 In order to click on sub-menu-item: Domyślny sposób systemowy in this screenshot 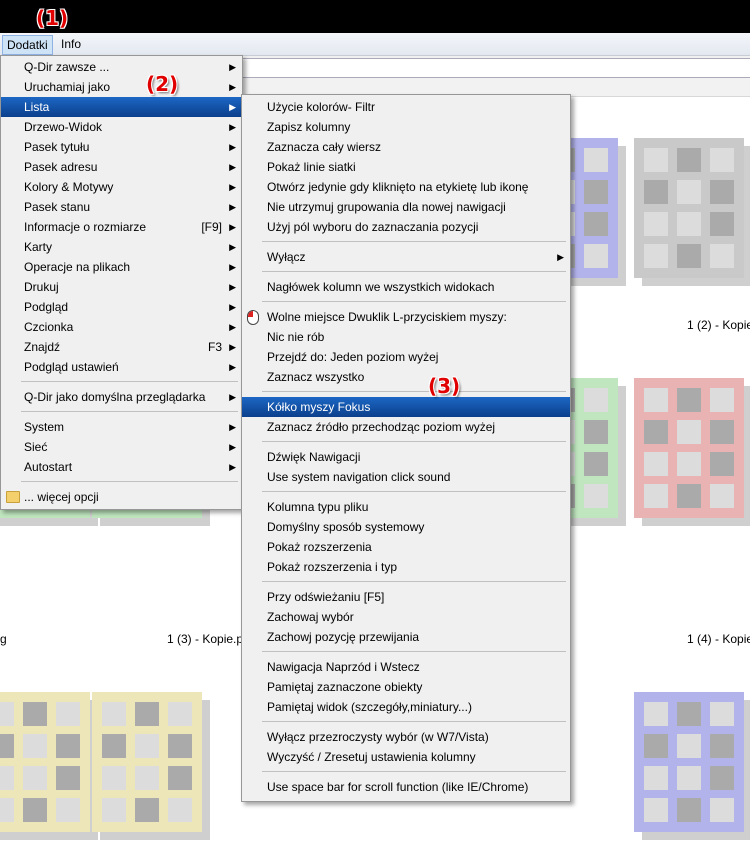, I will do `click(406, 527)`.